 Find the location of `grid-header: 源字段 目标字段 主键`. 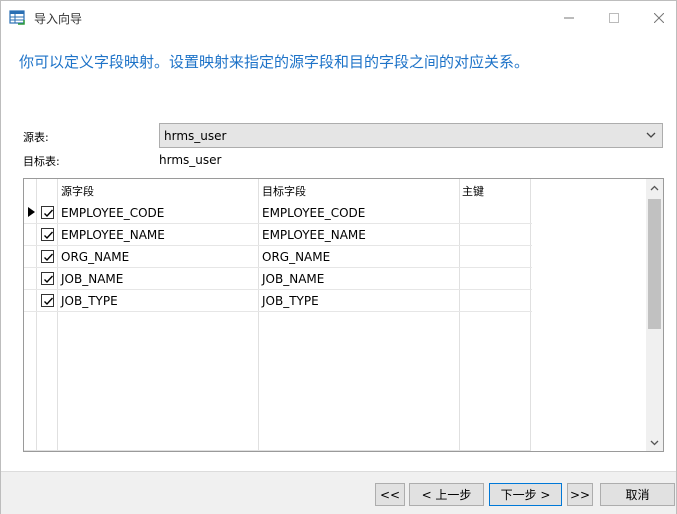

grid-header: 源字段 目标字段 主键 is located at coordinates (278, 190).